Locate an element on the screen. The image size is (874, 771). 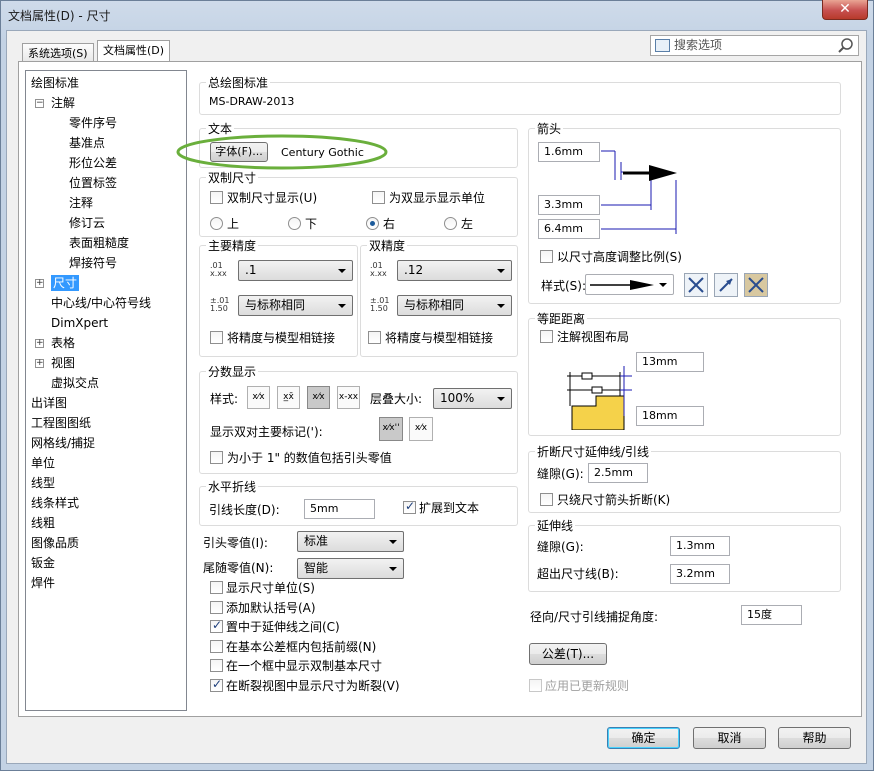
overall-standard-value: MS-DRAW-2013 is located at coordinates (252, 101).